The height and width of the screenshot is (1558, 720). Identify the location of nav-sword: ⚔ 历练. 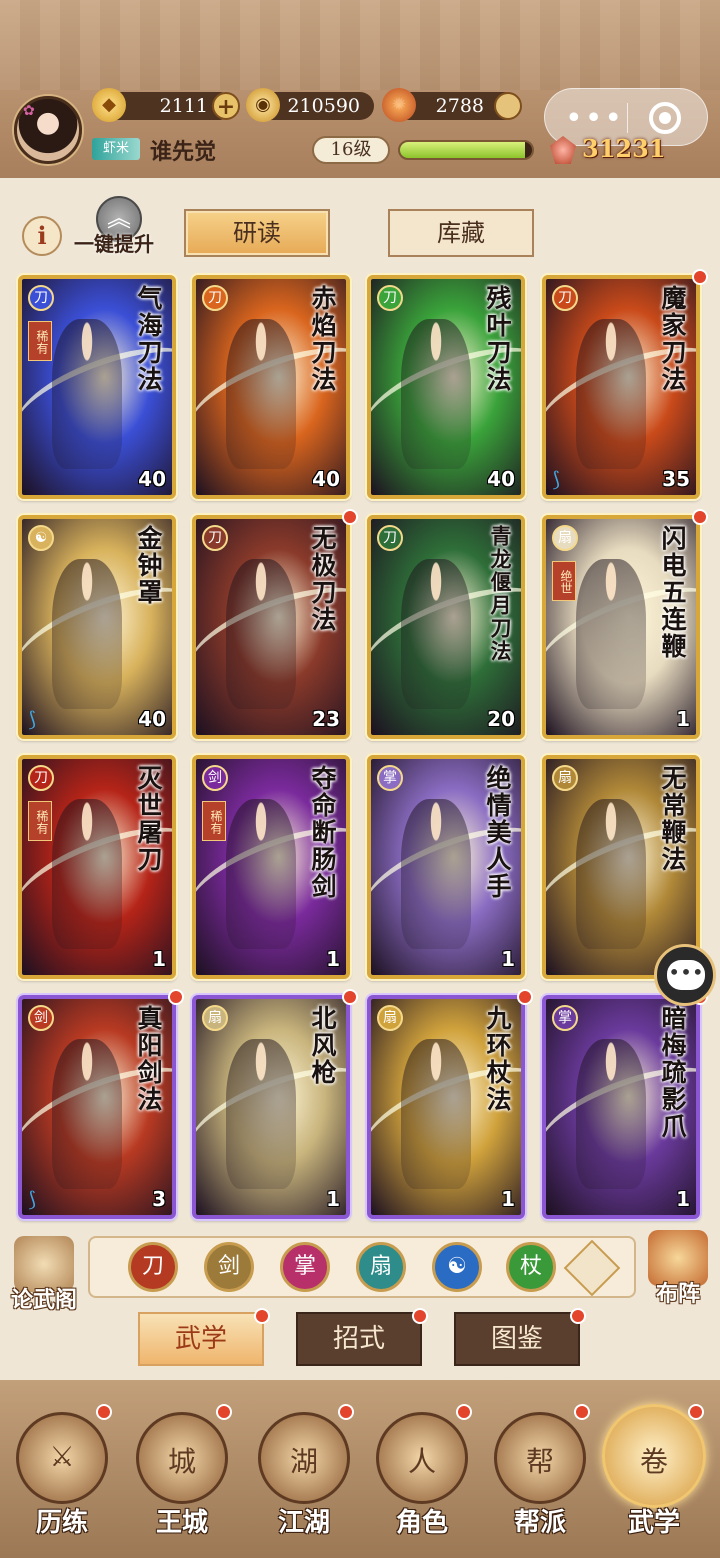
(62, 1474).